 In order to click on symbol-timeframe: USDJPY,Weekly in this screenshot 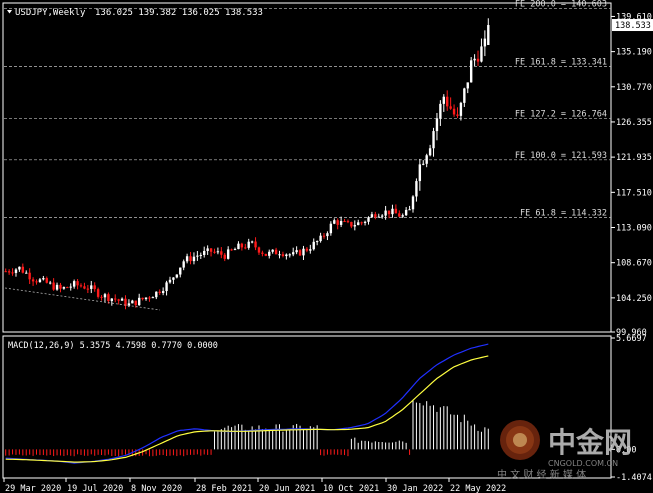, I will do `click(50, 13)`.